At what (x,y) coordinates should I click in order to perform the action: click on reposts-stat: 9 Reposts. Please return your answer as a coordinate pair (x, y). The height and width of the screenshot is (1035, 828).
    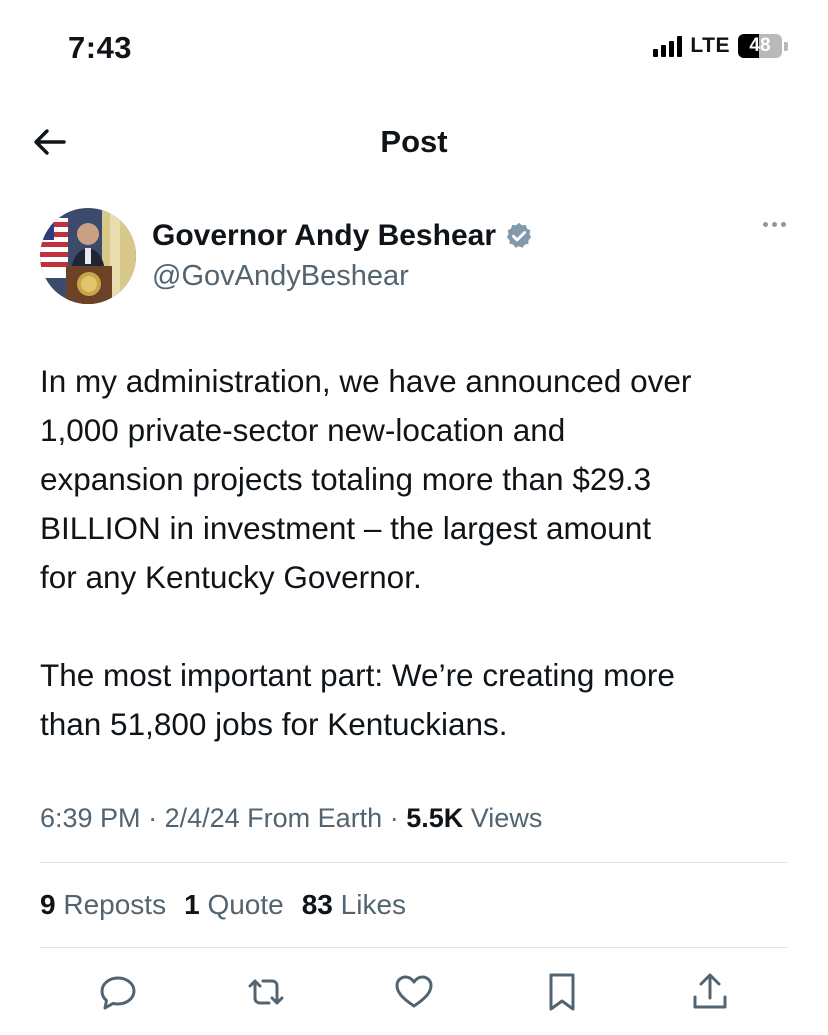
    Looking at the image, I should click on (103, 905).